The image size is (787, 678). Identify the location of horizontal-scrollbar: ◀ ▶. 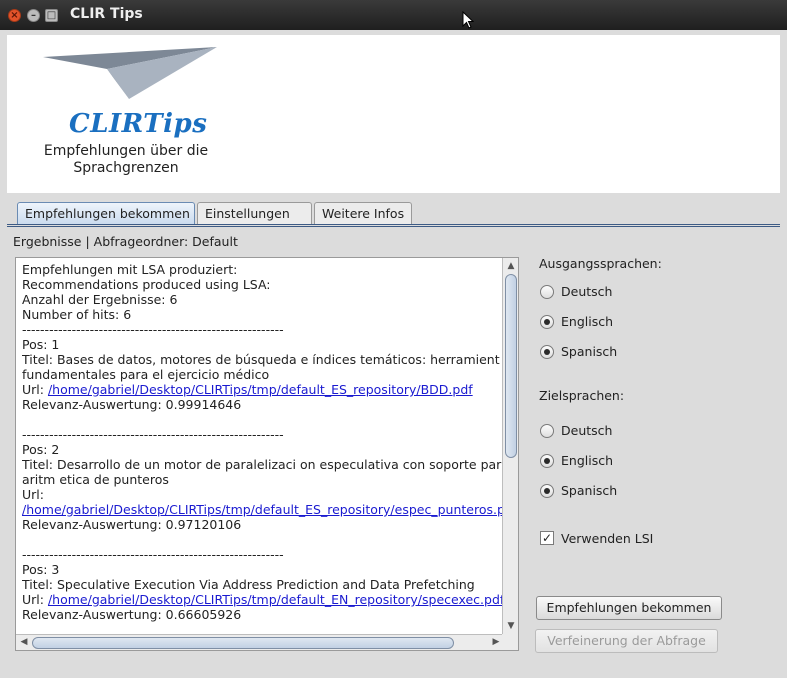
(260, 642).